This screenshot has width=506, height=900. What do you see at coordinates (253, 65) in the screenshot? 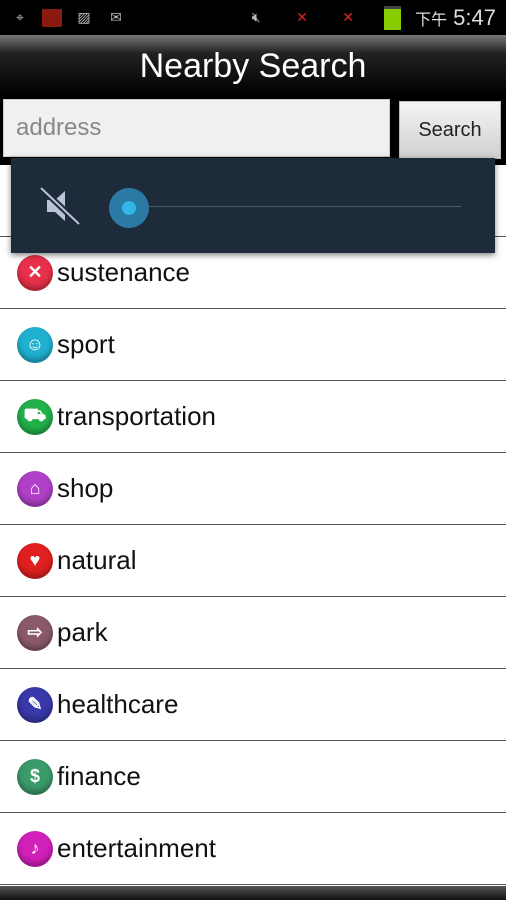
I see `page-title: Nearby Search` at bounding box center [253, 65].